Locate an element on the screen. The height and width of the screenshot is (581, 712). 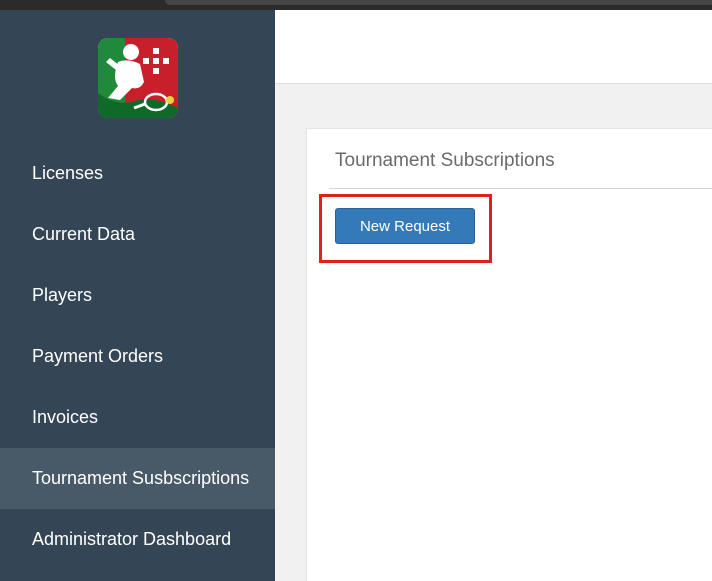
sidebar-item-tournament-subscriptions: Tournament Susbscriptions is located at coordinates (137, 478).